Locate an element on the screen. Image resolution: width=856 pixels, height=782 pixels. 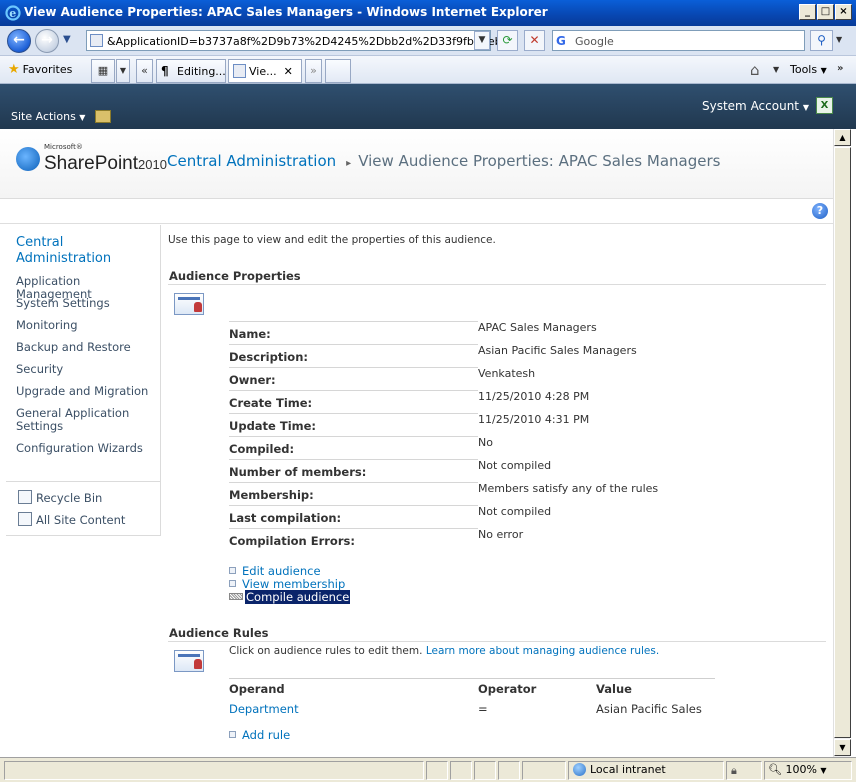
property-value-create-time: 11/25/2010 4:28 PM is located at coordinates (534, 396).